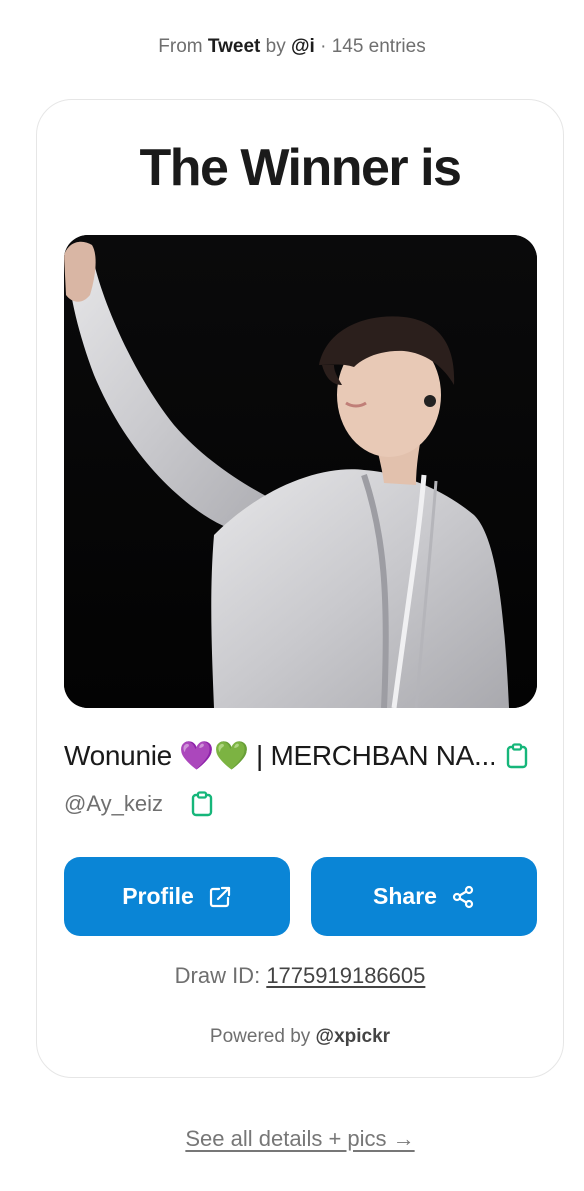  Describe the element at coordinates (260, 1036) in the screenshot. I see `powered-by-prefix: Powered by` at that location.